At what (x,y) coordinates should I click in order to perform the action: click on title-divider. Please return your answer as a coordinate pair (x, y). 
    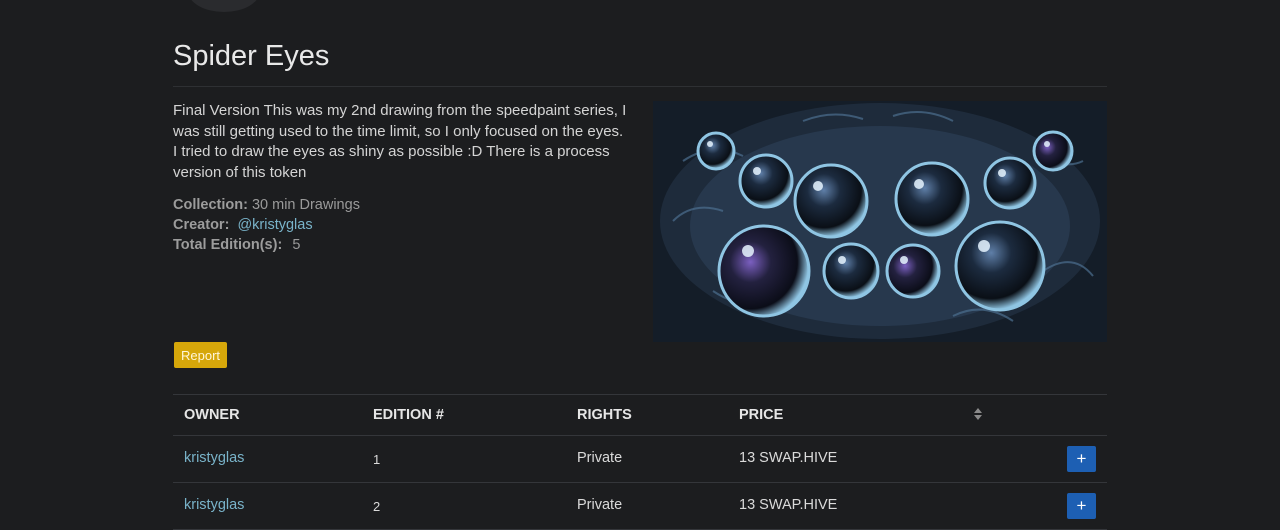
    Looking at the image, I should click on (640, 86).